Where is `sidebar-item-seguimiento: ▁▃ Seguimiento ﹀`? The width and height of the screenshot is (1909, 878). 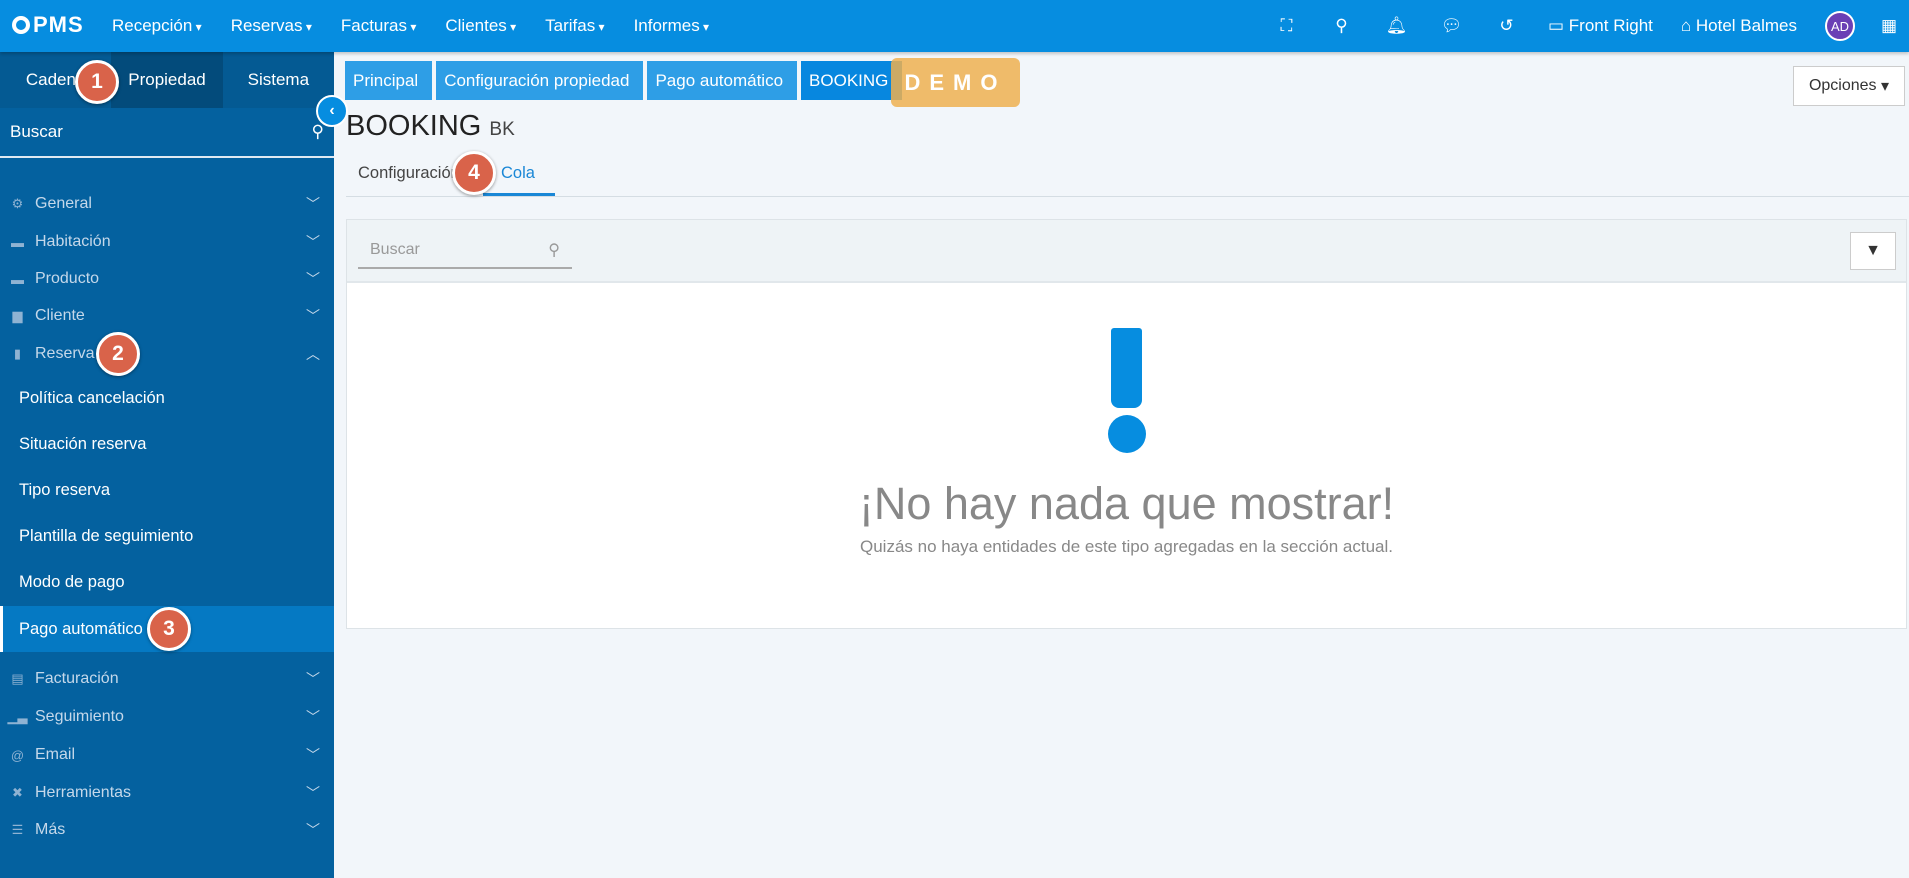 sidebar-item-seguimiento: ▁▃ Seguimiento ﹀ is located at coordinates (167, 717).